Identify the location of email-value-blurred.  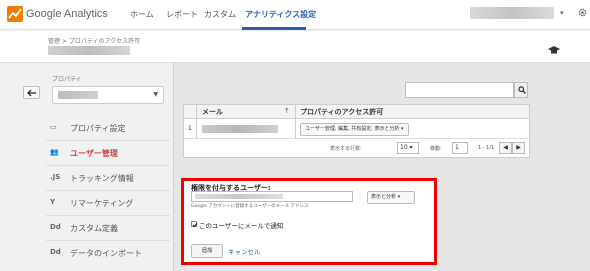
(239, 196).